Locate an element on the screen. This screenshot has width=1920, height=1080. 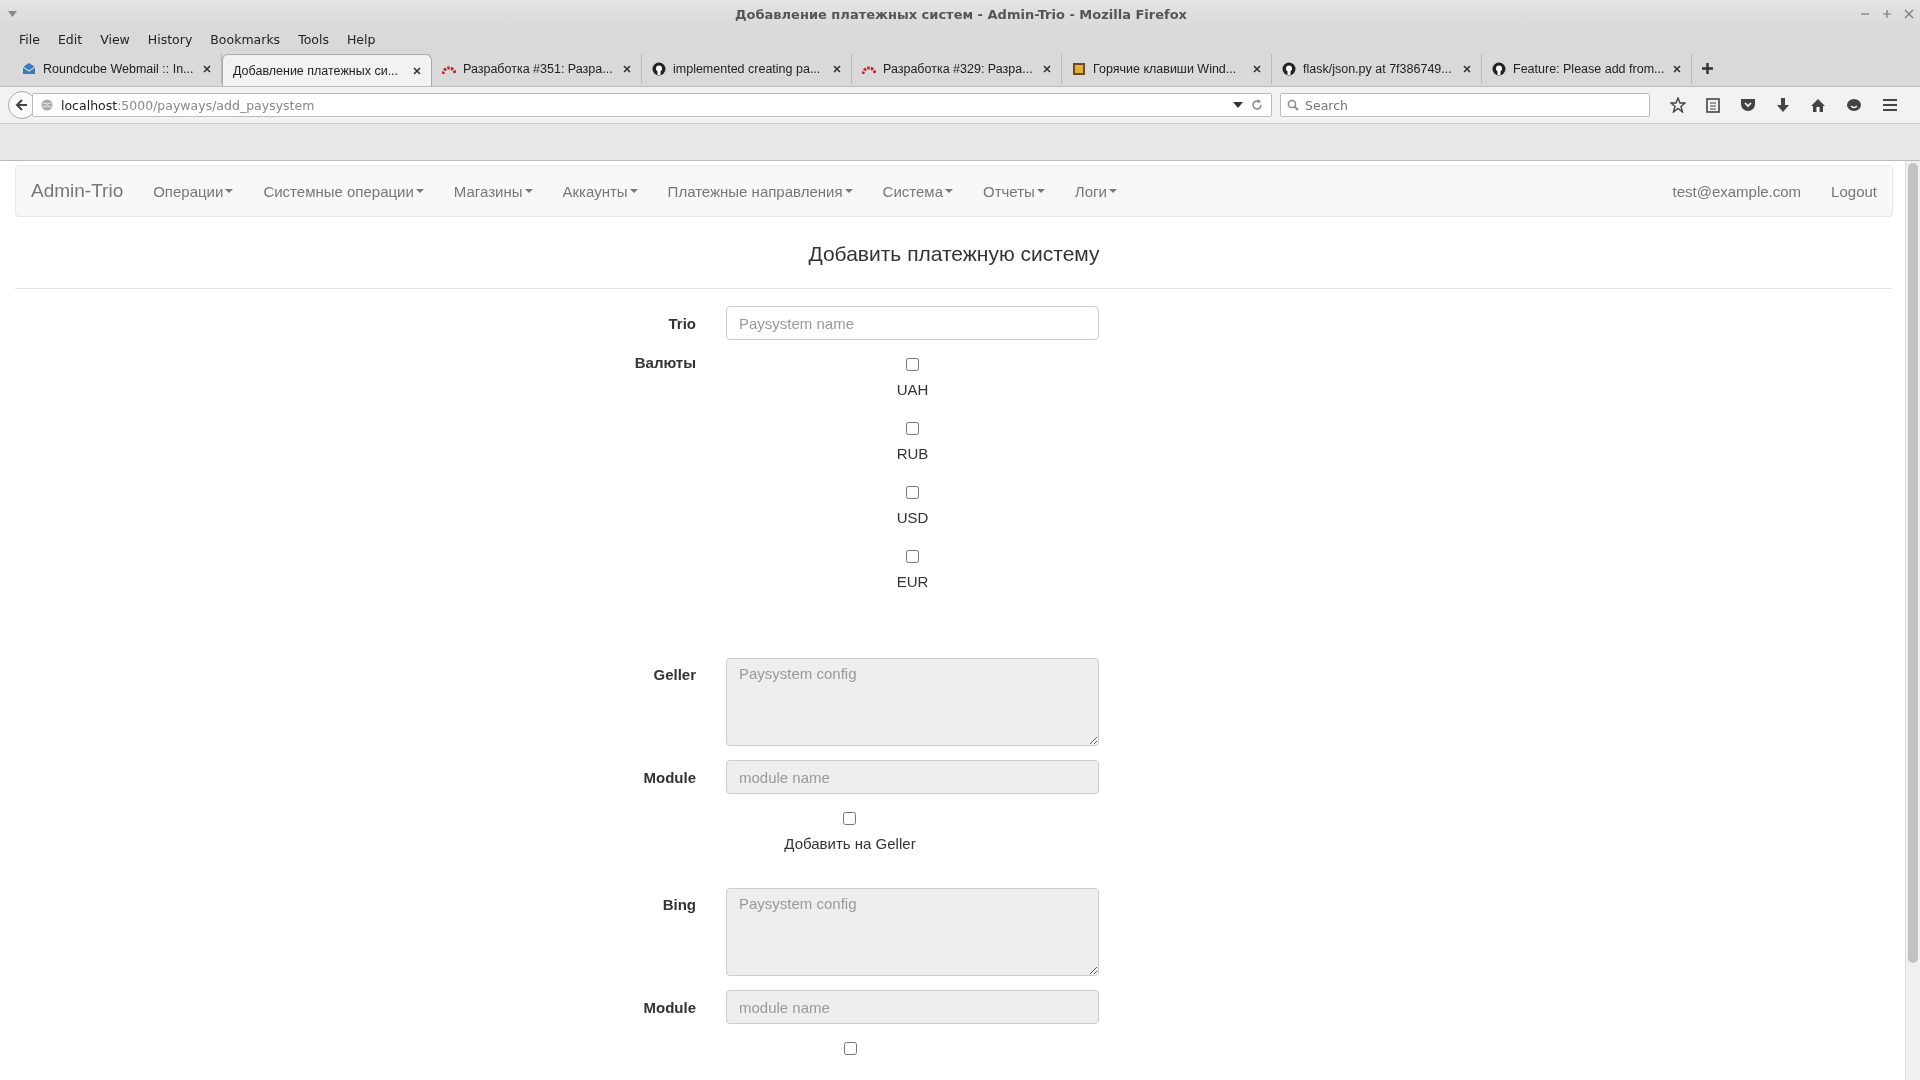
menu-item: Edit is located at coordinates (70, 39).